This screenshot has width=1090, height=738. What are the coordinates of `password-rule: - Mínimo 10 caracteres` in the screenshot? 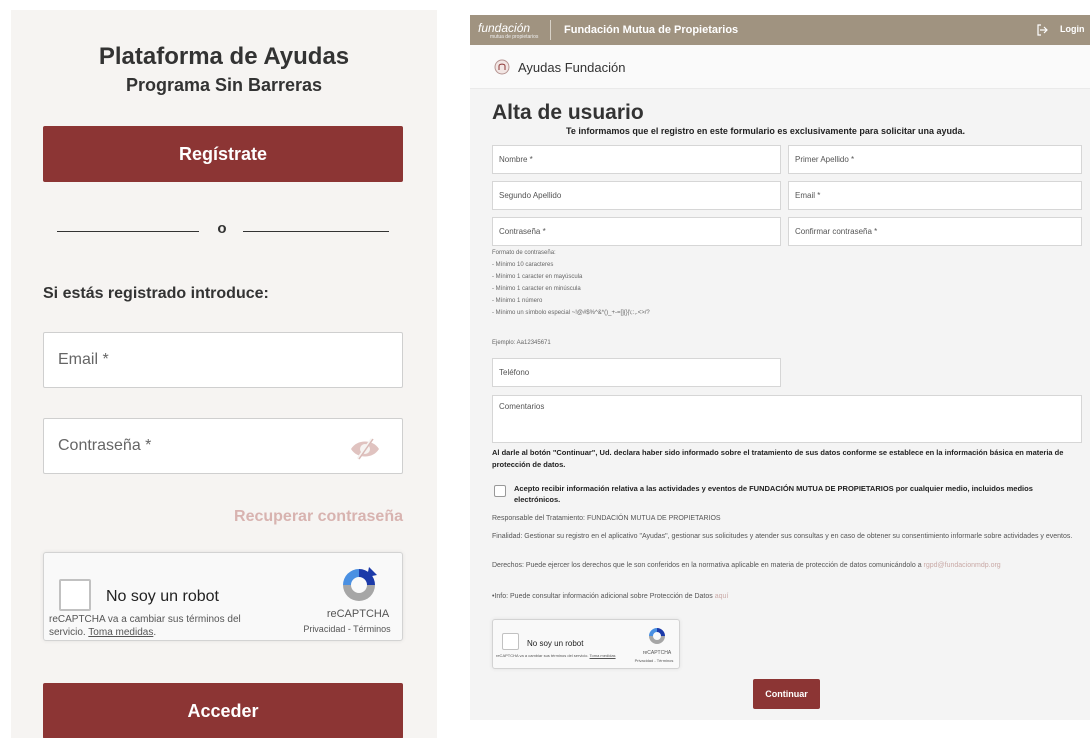 It's located at (523, 265).